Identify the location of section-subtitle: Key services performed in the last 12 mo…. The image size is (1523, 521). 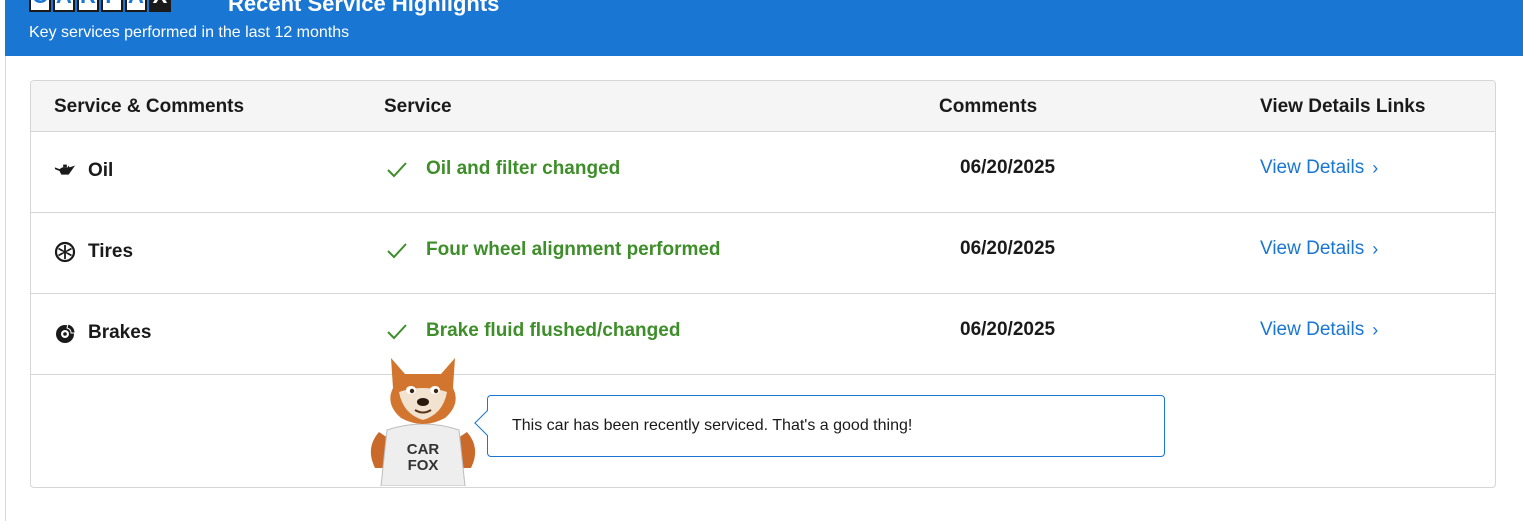
(189, 32).